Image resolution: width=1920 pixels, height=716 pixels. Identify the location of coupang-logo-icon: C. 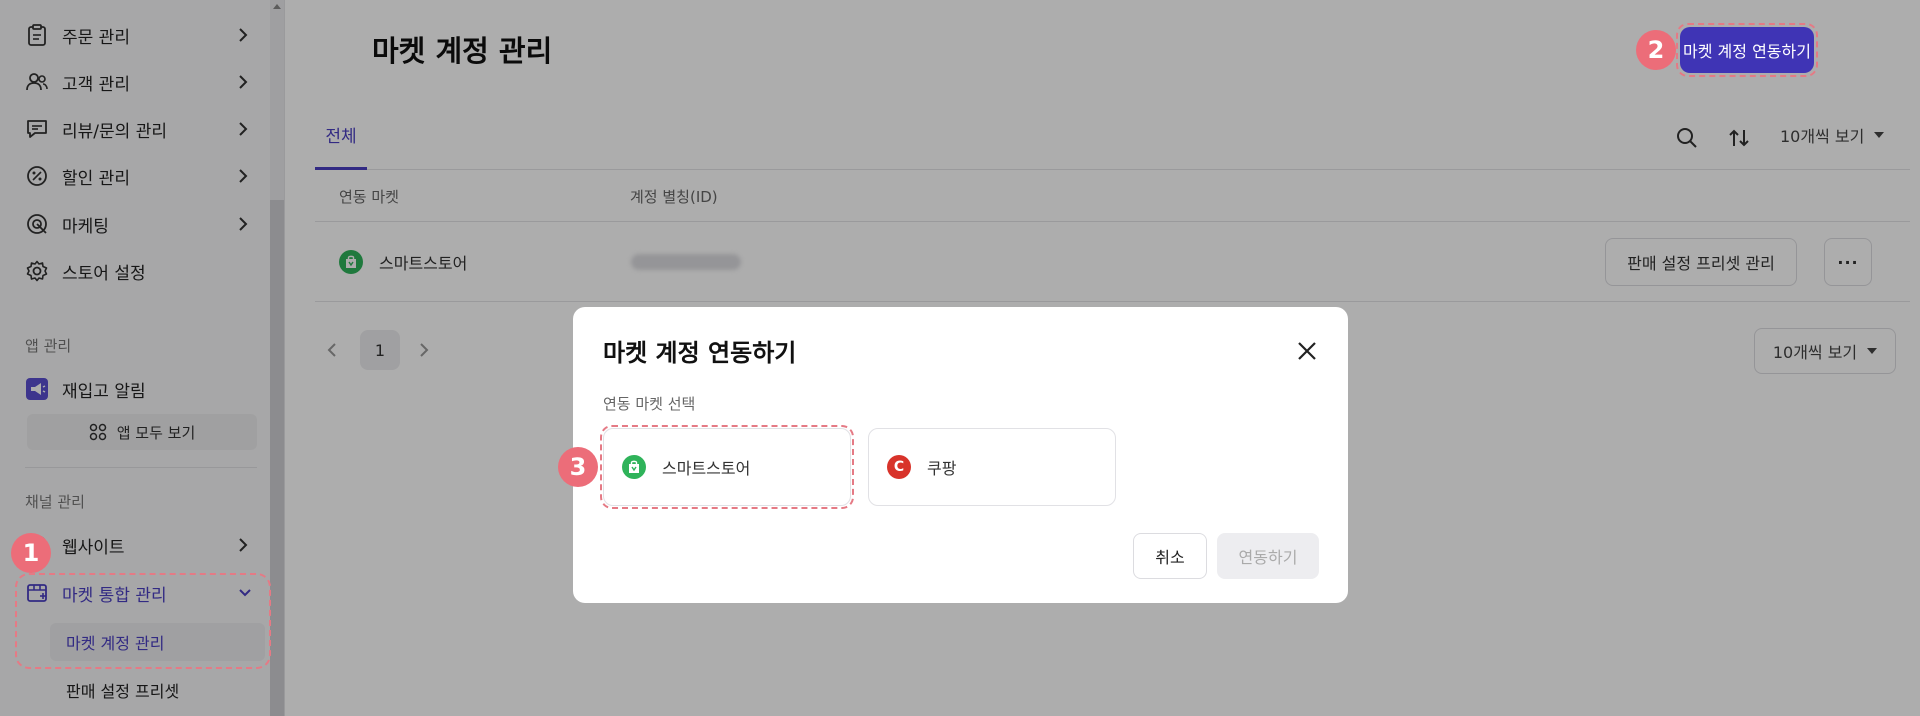
(899, 467).